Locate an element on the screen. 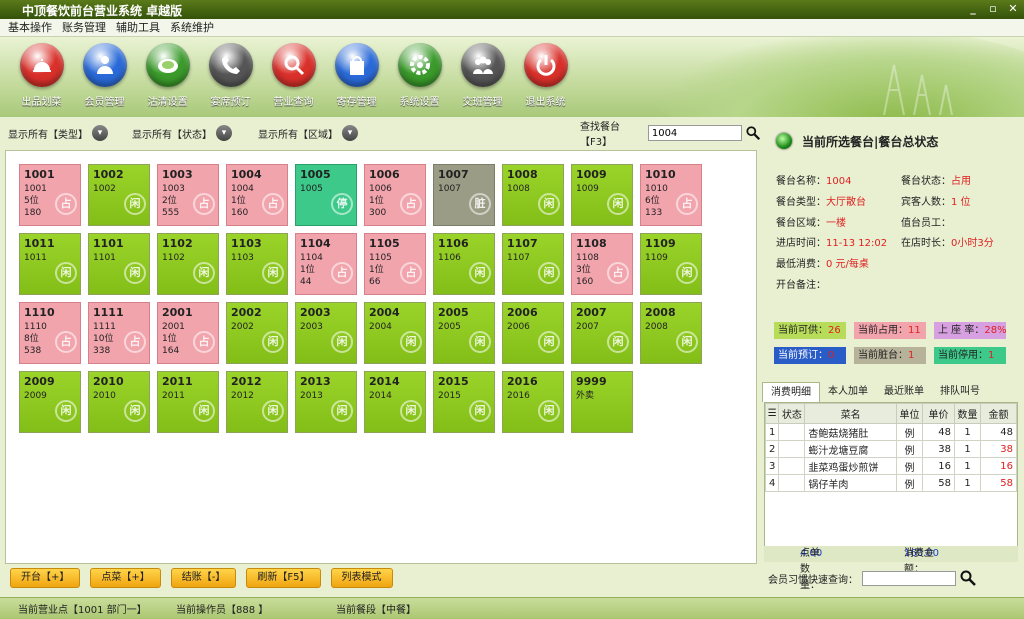 The width and height of the screenshot is (1024, 619). status-count-badge: 上 座 率：28% is located at coordinates (970, 330).